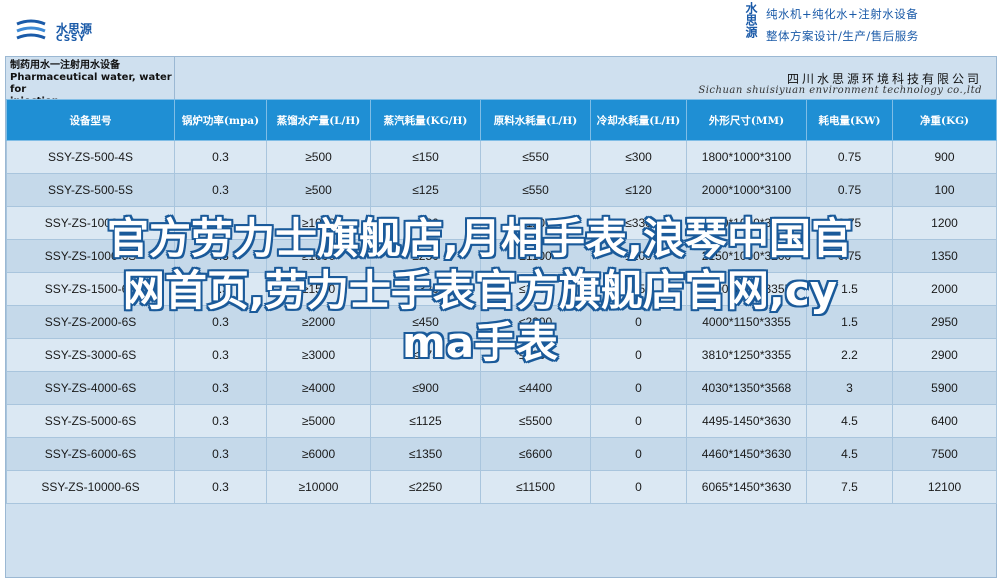  Describe the element at coordinates (425, 487) in the screenshot. I see `table-cell: ≤2250` at that location.